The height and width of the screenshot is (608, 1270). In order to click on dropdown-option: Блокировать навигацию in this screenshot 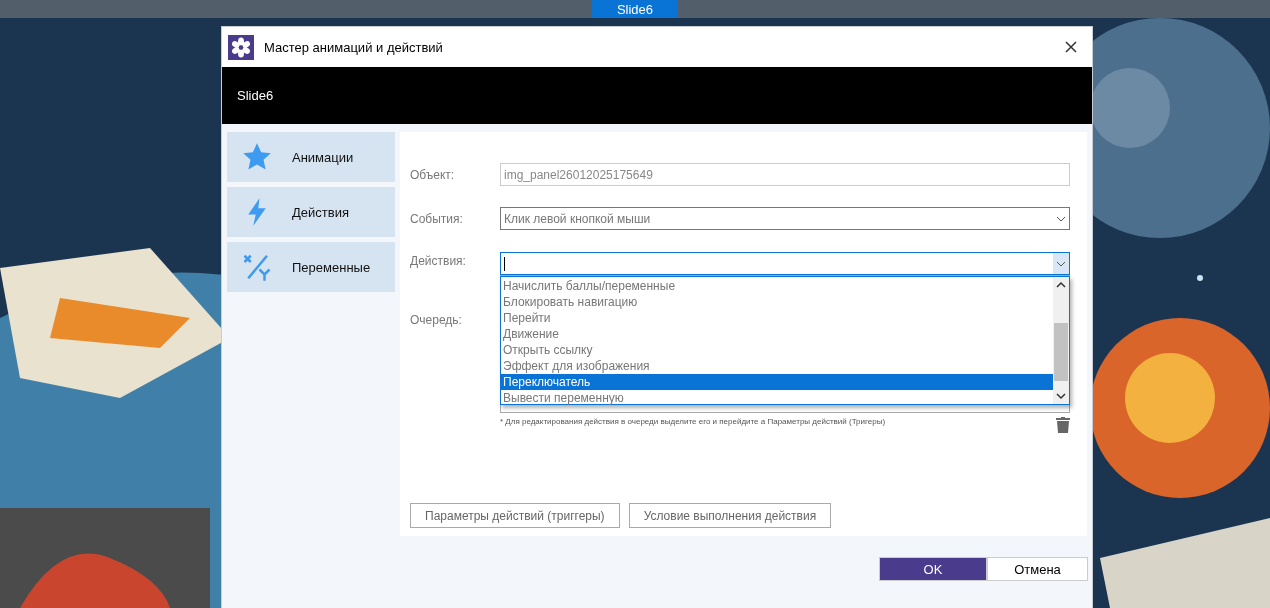, I will do `click(777, 302)`.